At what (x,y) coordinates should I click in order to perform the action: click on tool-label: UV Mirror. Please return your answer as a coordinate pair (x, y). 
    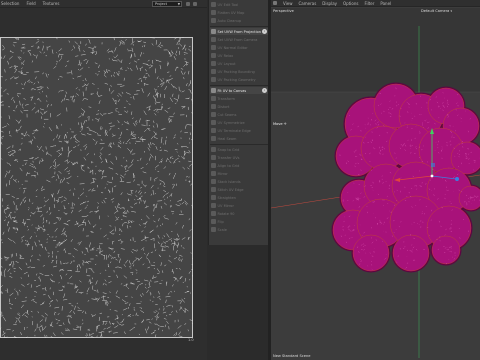
    Looking at the image, I should click on (225, 205).